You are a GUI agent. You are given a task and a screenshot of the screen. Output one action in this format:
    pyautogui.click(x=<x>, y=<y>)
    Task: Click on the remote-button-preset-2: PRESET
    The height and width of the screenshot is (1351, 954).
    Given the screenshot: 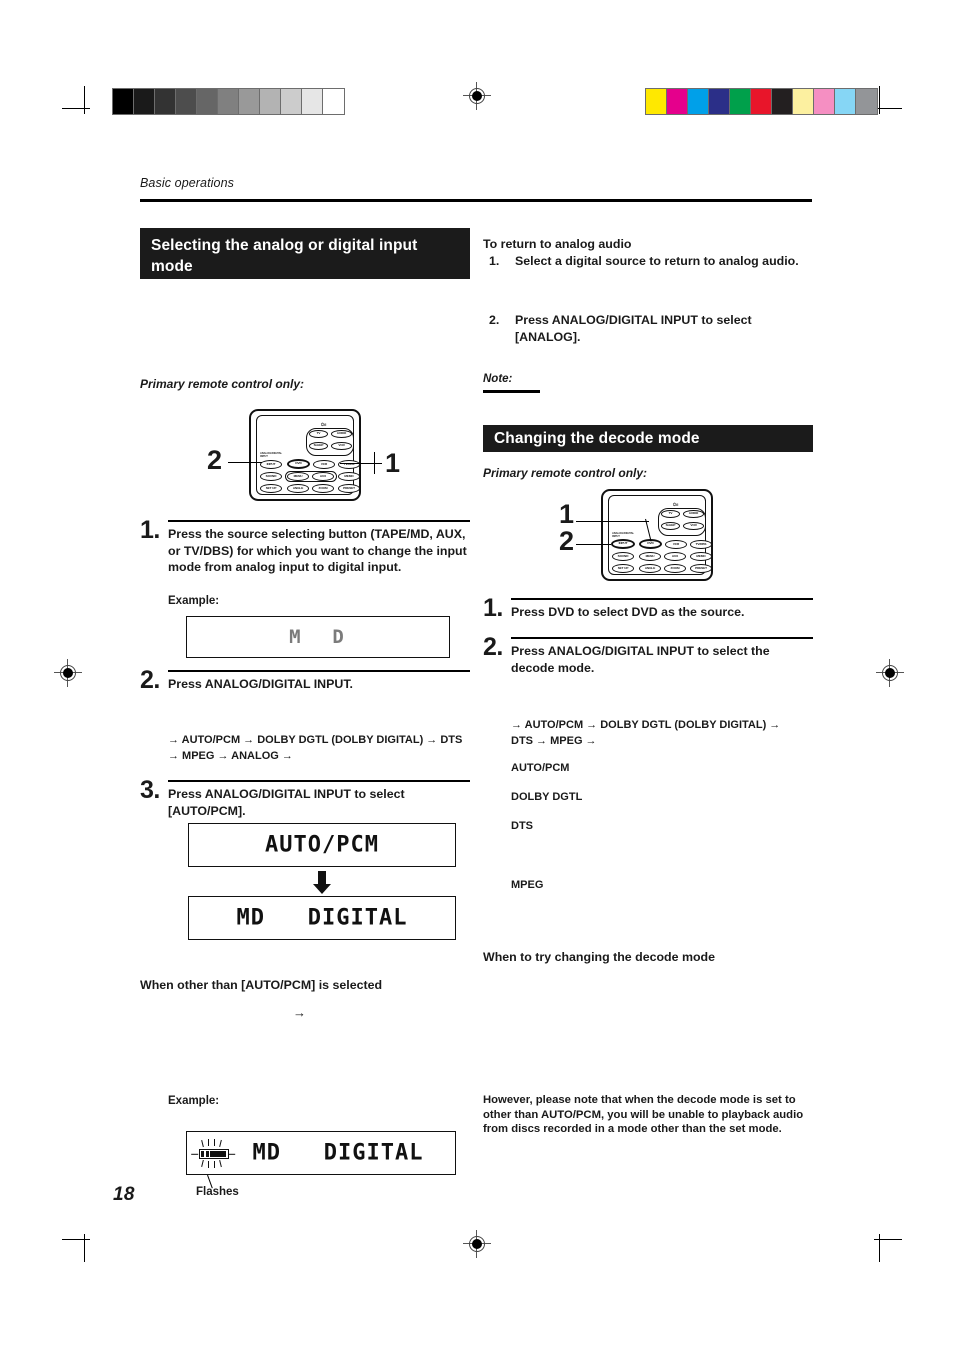 What is the action you would take?
    pyautogui.click(x=701, y=568)
    